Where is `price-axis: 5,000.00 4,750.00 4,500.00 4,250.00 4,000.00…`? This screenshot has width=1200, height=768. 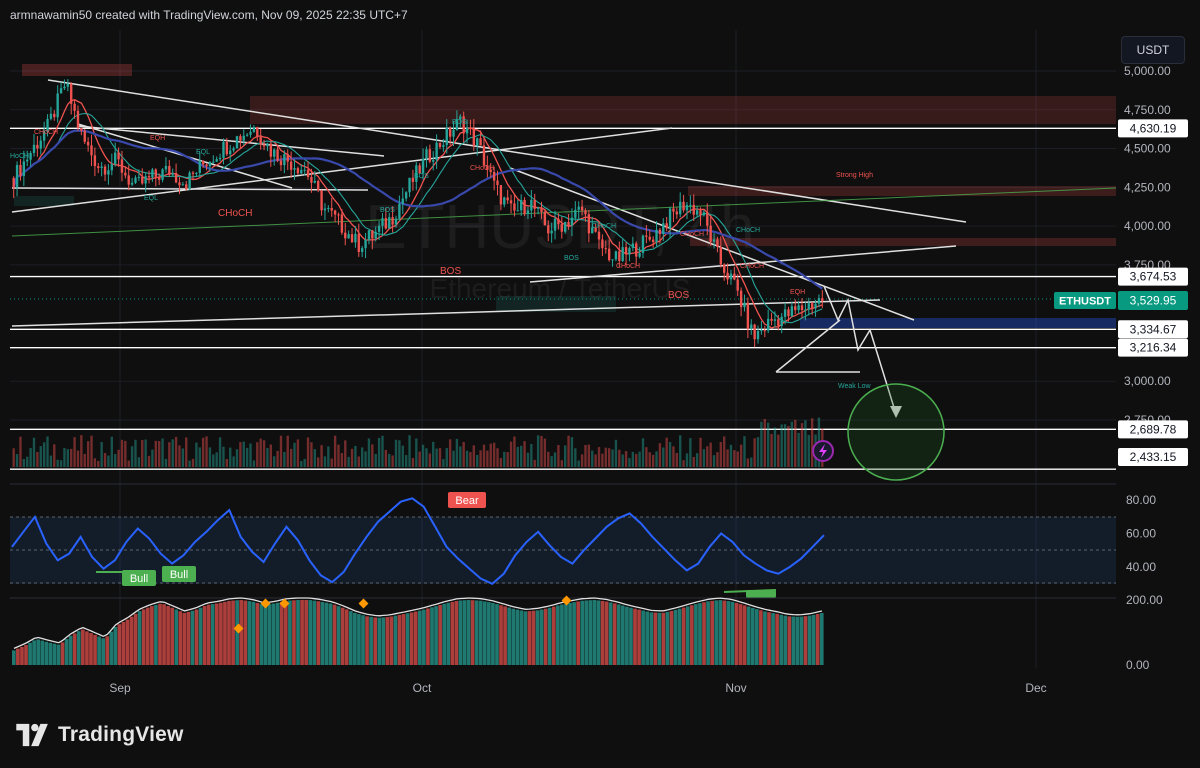
price-axis: 5,000.00 4,750.00 4,500.00 4,250.00 4,000.00… is located at coordinates (1147, 245).